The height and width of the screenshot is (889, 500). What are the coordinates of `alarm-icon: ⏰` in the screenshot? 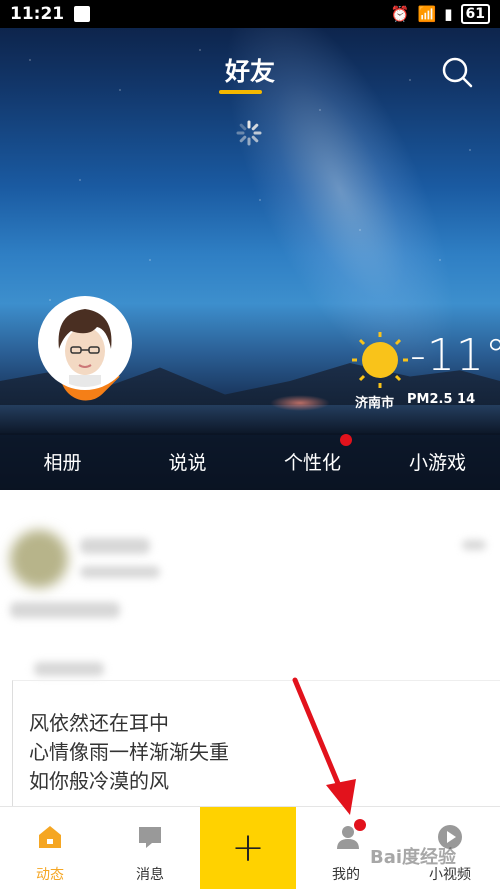 It's located at (400, 14).